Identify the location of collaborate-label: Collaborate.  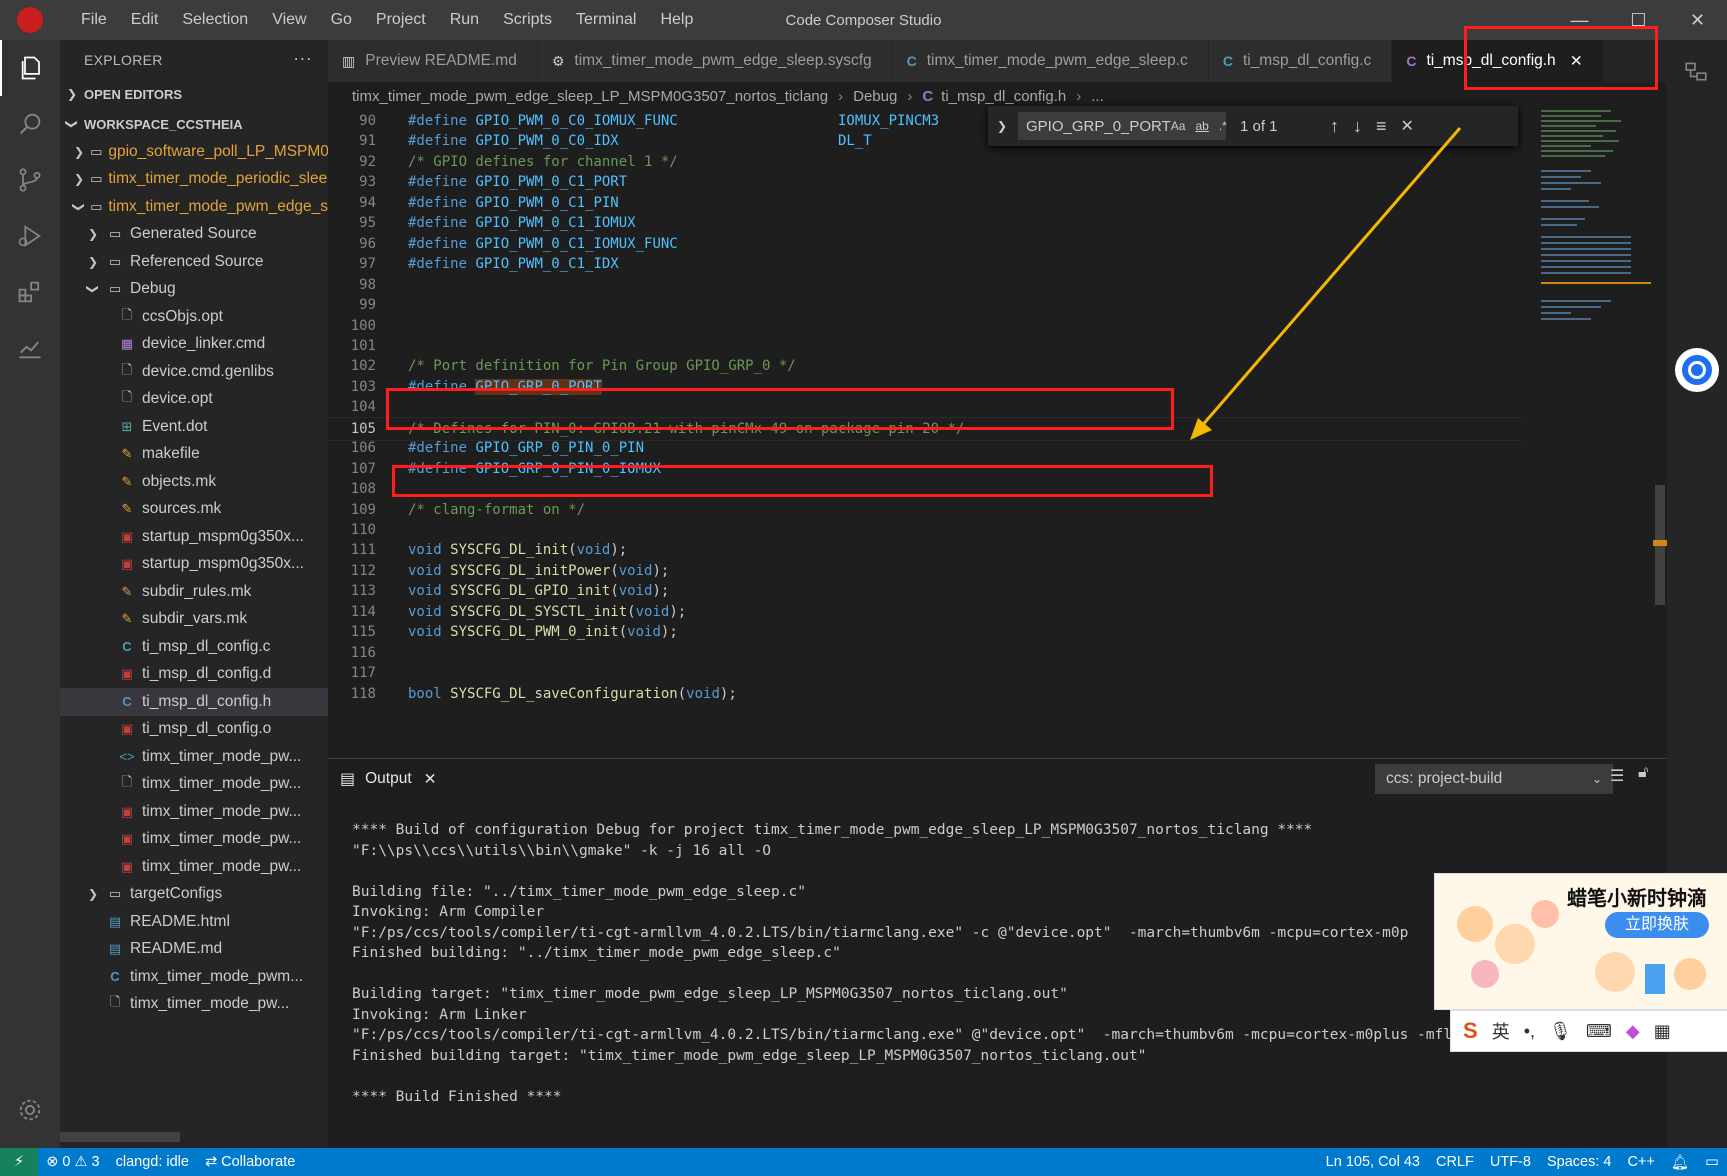
(258, 1162).